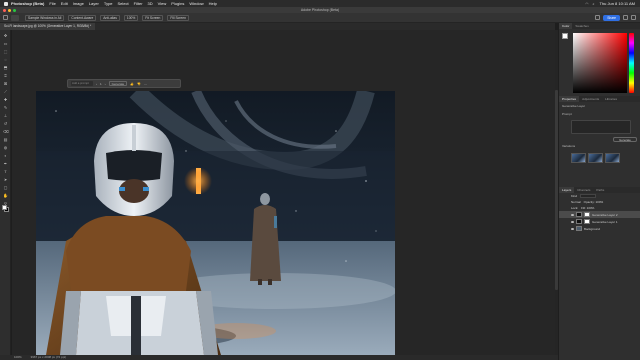 The height and width of the screenshot is (360, 640). Describe the element at coordinates (617, 3) in the screenshot. I see `menubar-clock: Thu Jun 8 10:11 AM` at that location.